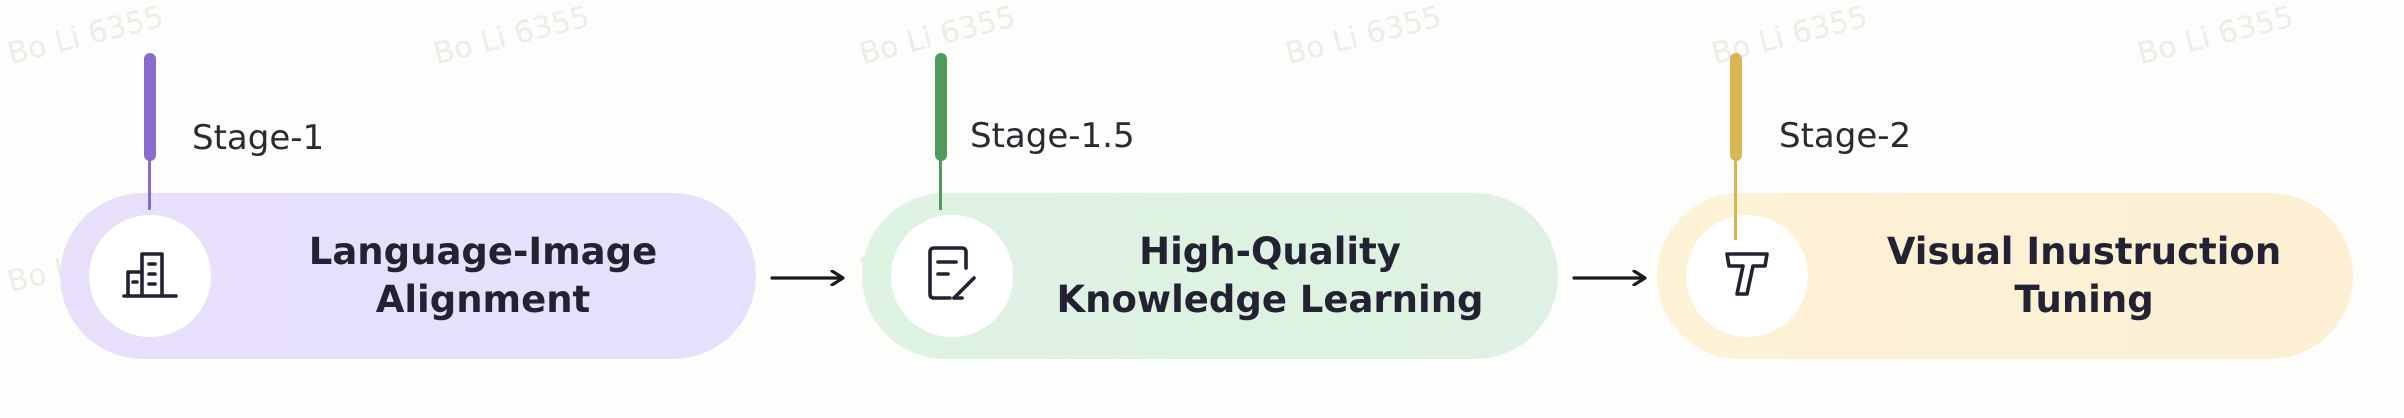 This screenshot has width=2404, height=418. I want to click on stage-2-pill: Visual Inustruction Tuning, so click(2005, 276).